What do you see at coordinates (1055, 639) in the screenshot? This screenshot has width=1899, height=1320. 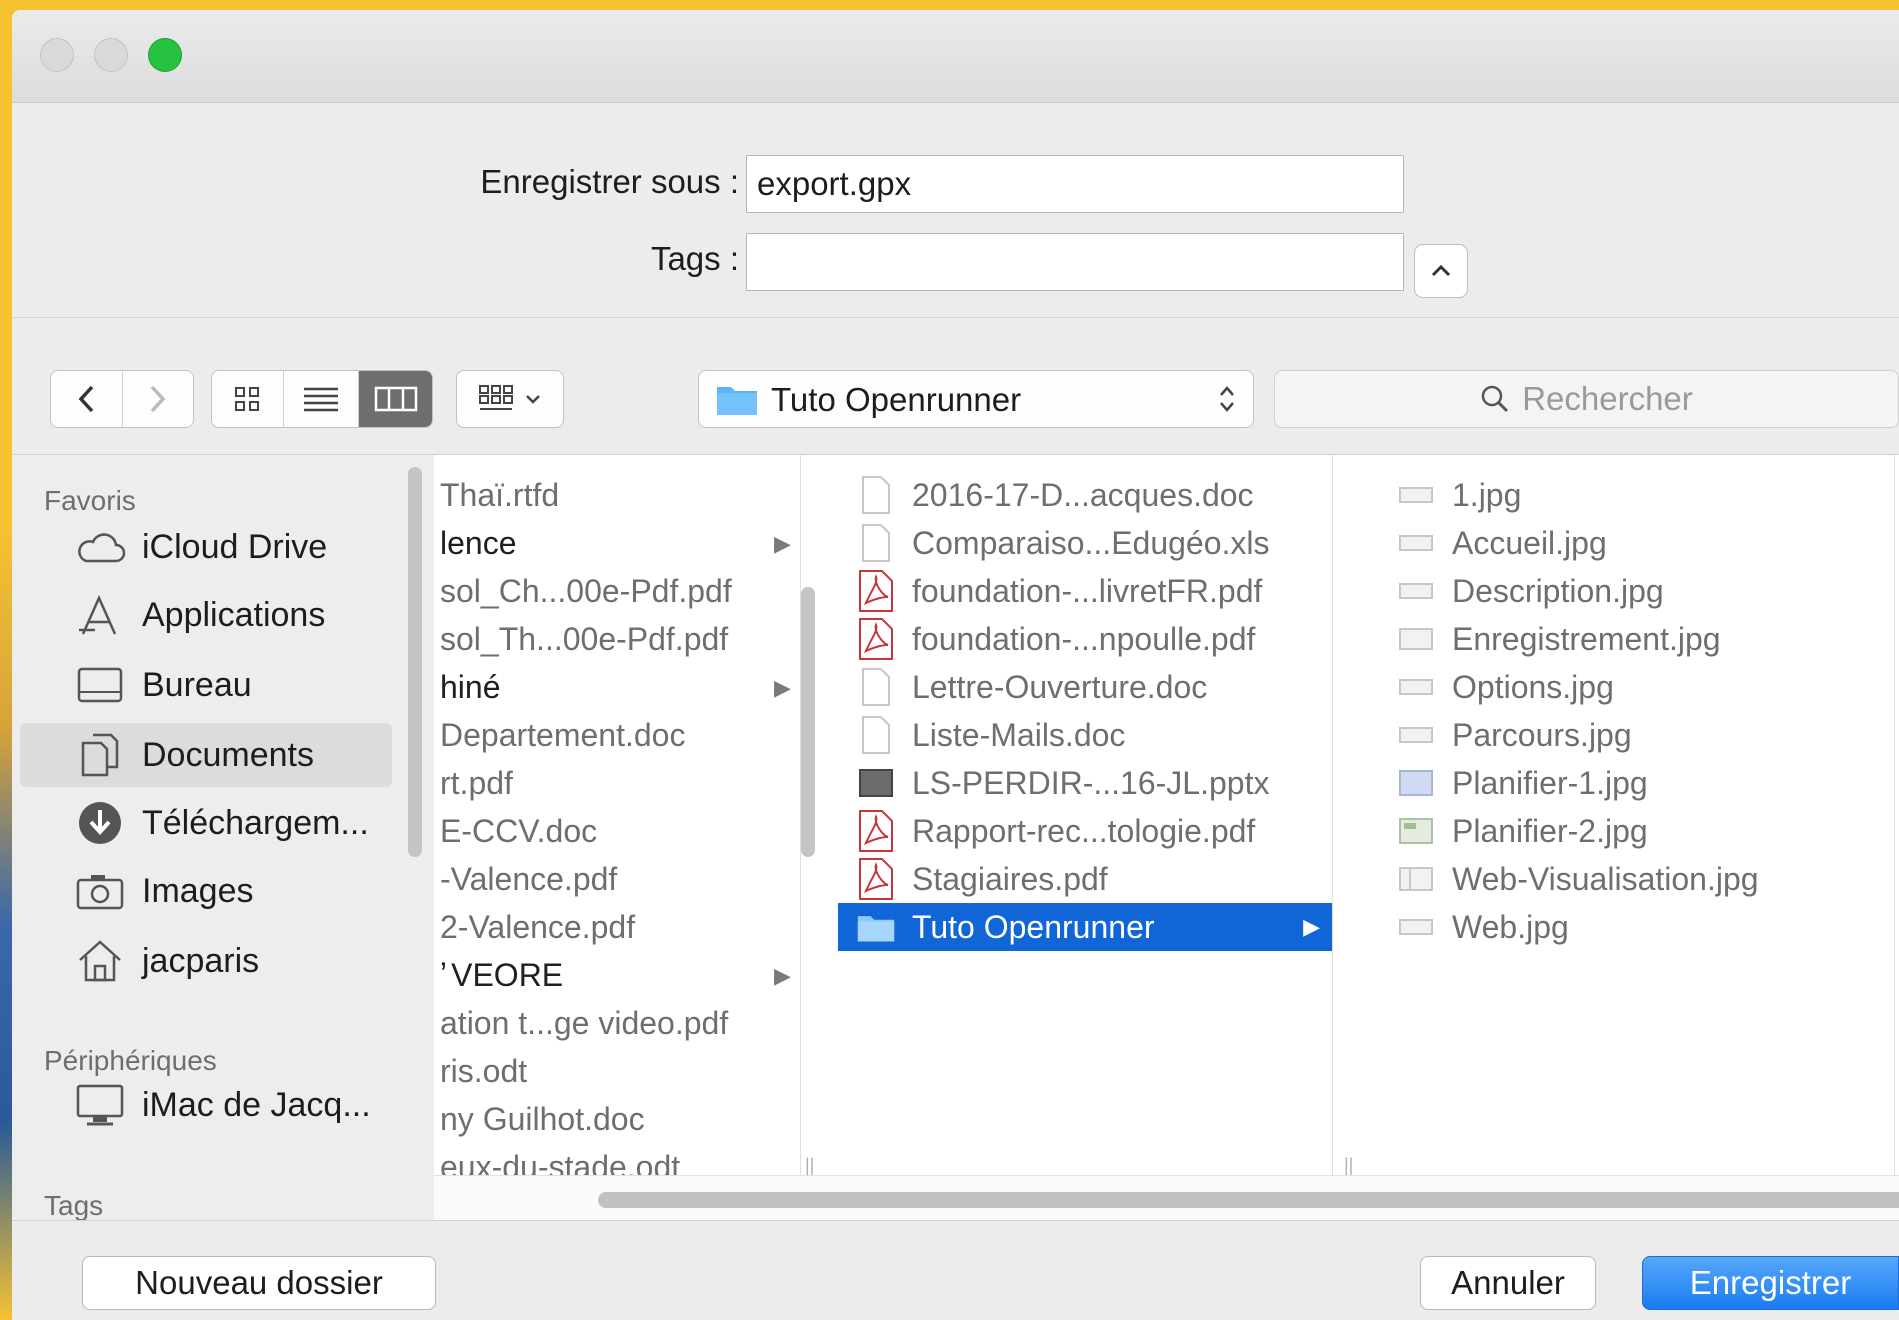 I see `list-item: foundation-...npoulle.pdf` at bounding box center [1055, 639].